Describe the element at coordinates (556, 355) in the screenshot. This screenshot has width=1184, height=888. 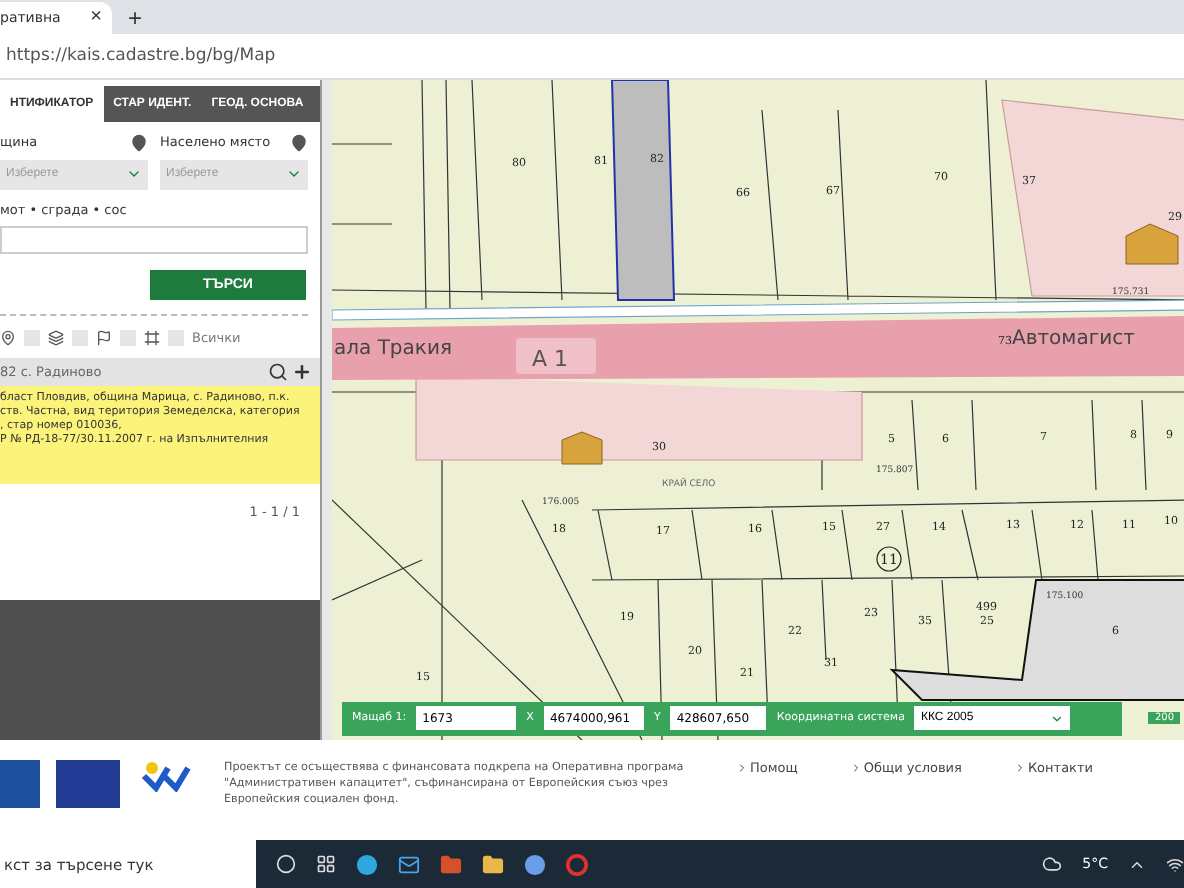
I see `road-badge: A 1` at that location.